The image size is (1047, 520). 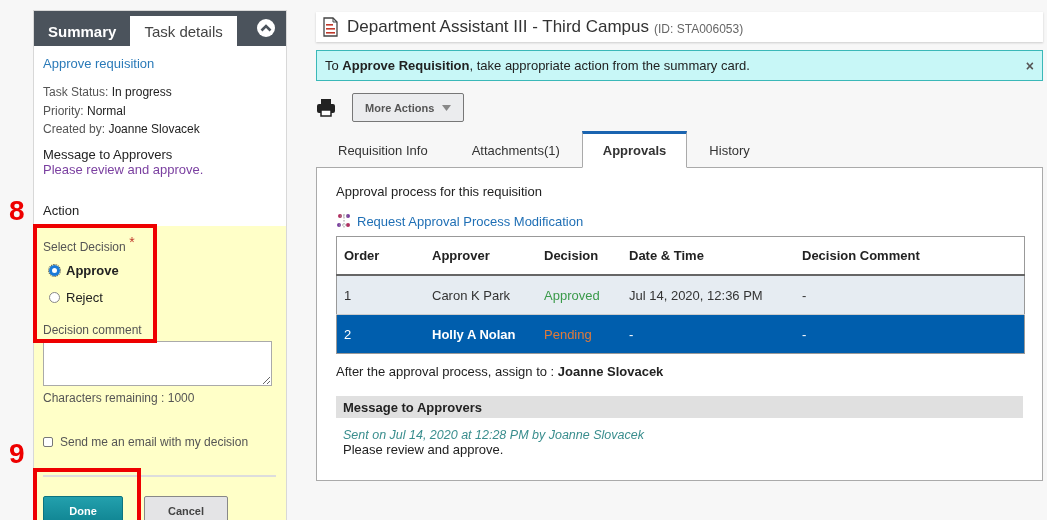 What do you see at coordinates (538, 65) in the screenshot?
I see `notice-text: To Approve Requisition, take appropriate action from the summary card.` at bounding box center [538, 65].